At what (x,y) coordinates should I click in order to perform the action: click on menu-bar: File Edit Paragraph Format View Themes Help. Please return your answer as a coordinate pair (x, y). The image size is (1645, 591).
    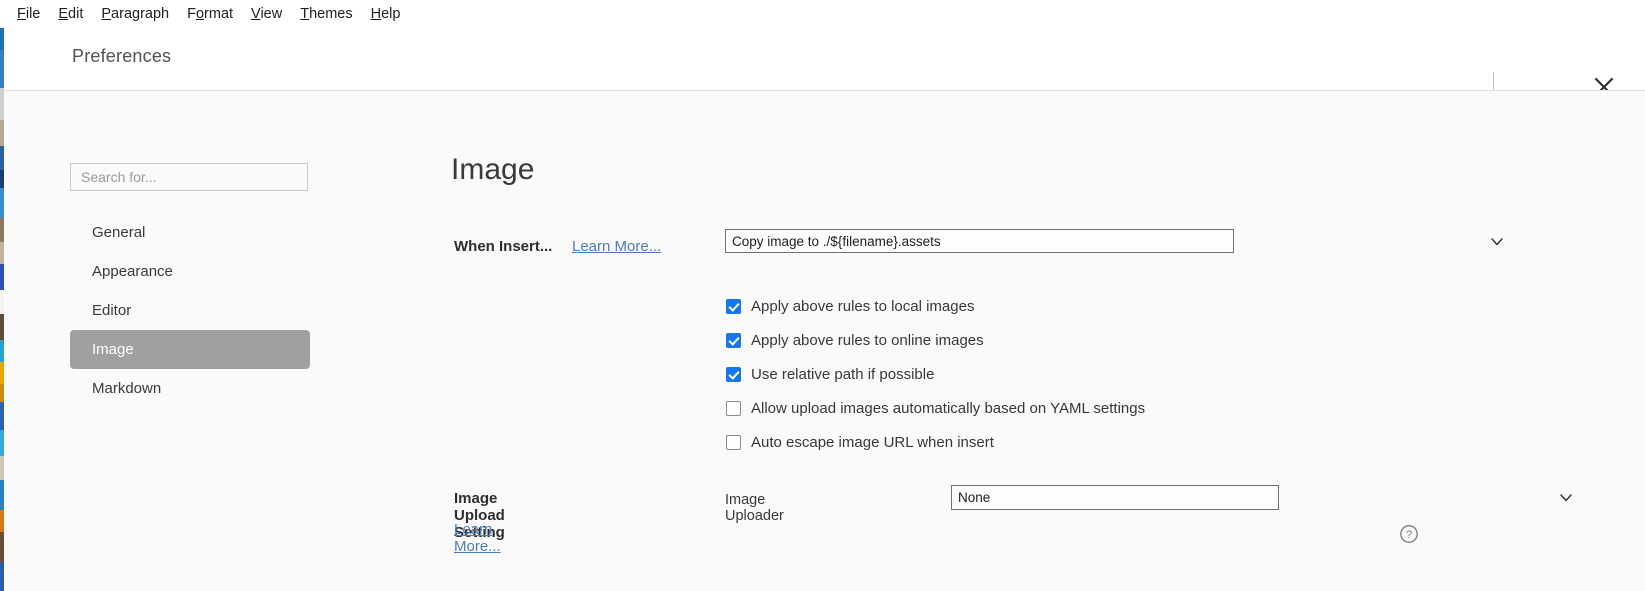
    Looking at the image, I should click on (822, 14).